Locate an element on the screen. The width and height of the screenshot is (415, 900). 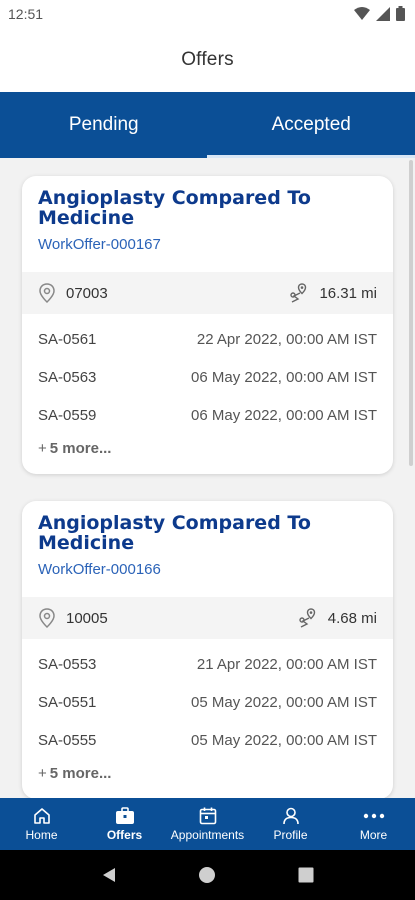
system-home-button is located at coordinates (207, 875).